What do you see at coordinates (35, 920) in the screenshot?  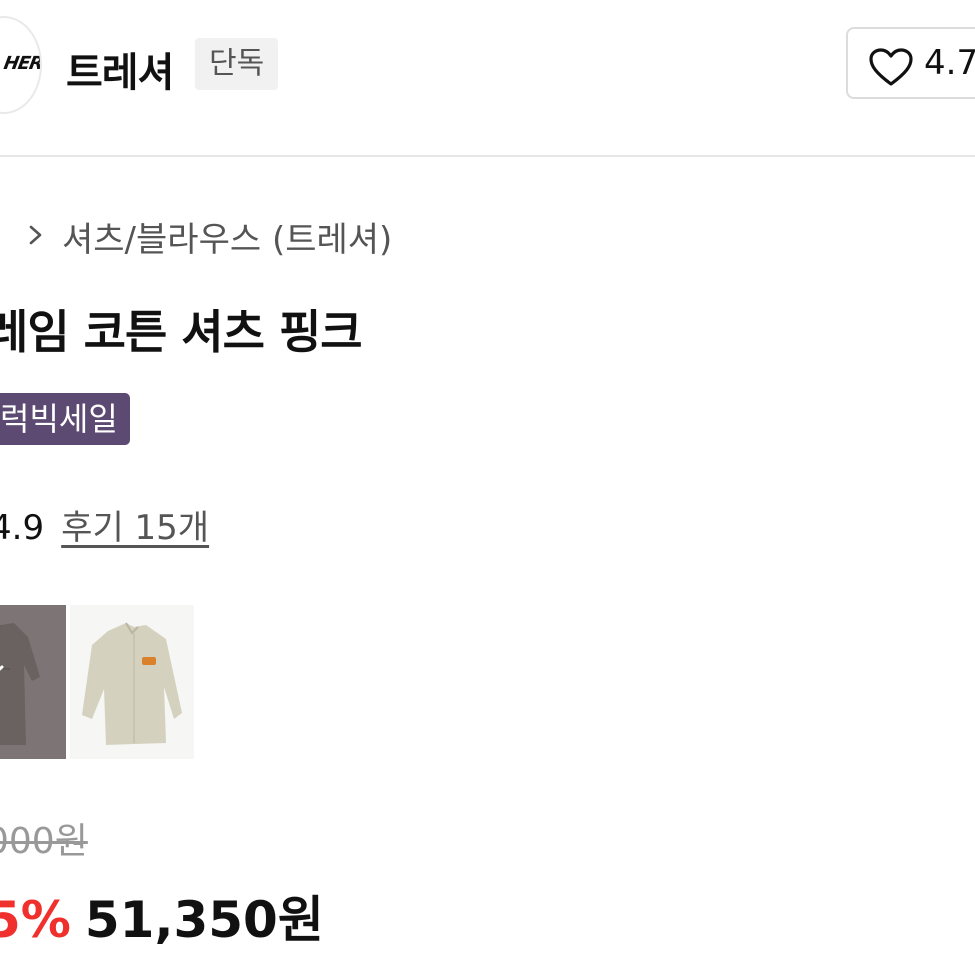 I see `discount-rate: 5%` at bounding box center [35, 920].